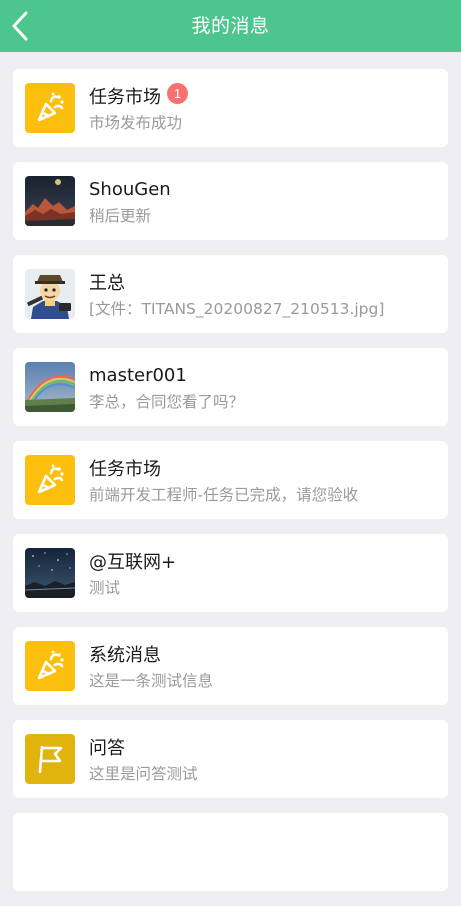  I want to click on rainbow-photo, so click(50, 387).